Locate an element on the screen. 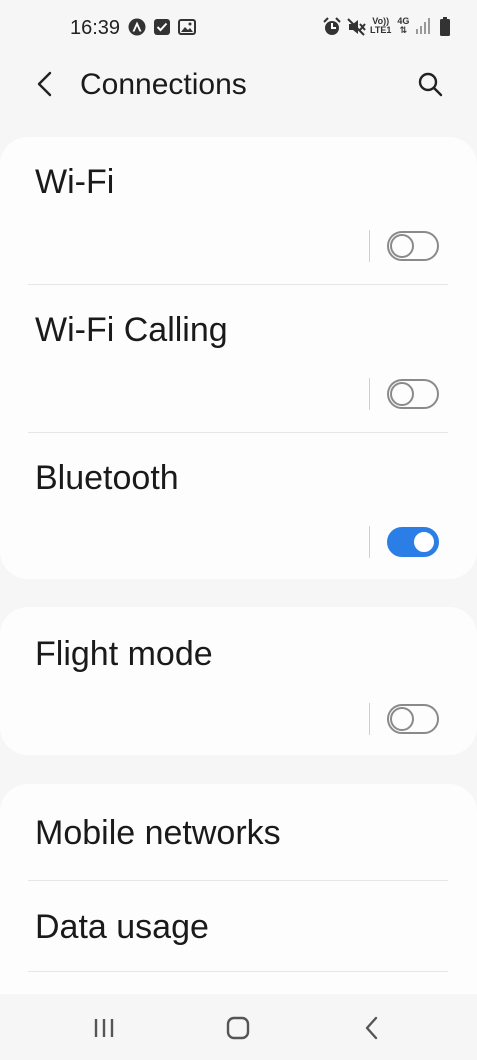  back-chevron-icon is located at coordinates (371, 1028).